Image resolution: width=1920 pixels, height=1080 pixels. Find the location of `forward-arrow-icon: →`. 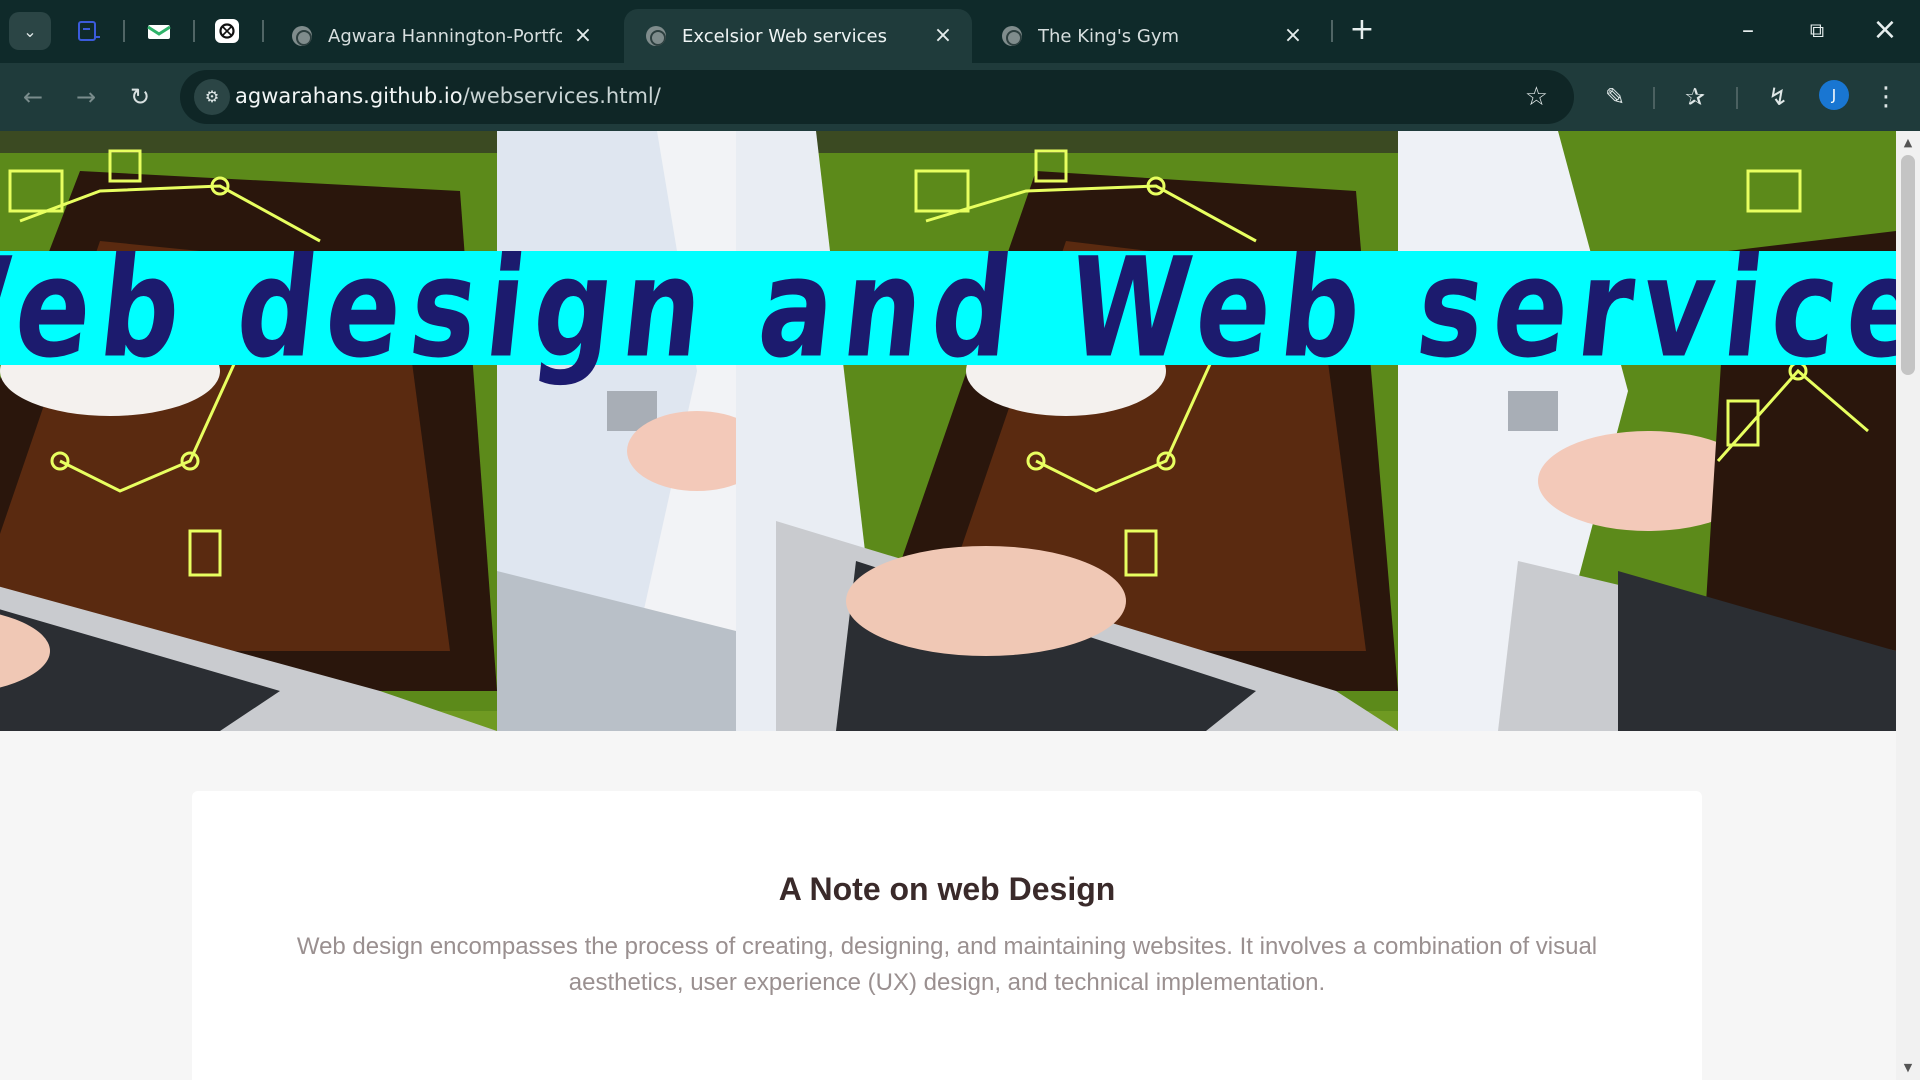

forward-arrow-icon: → is located at coordinates (86, 97).